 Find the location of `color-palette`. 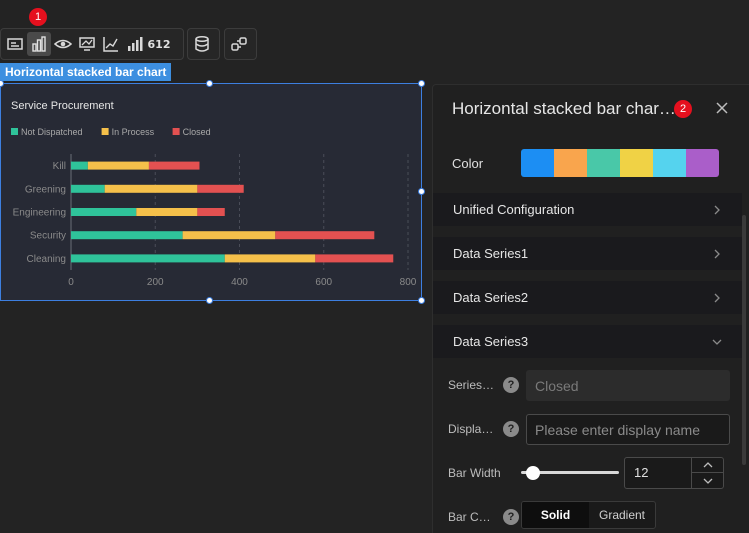

color-palette is located at coordinates (620, 163).